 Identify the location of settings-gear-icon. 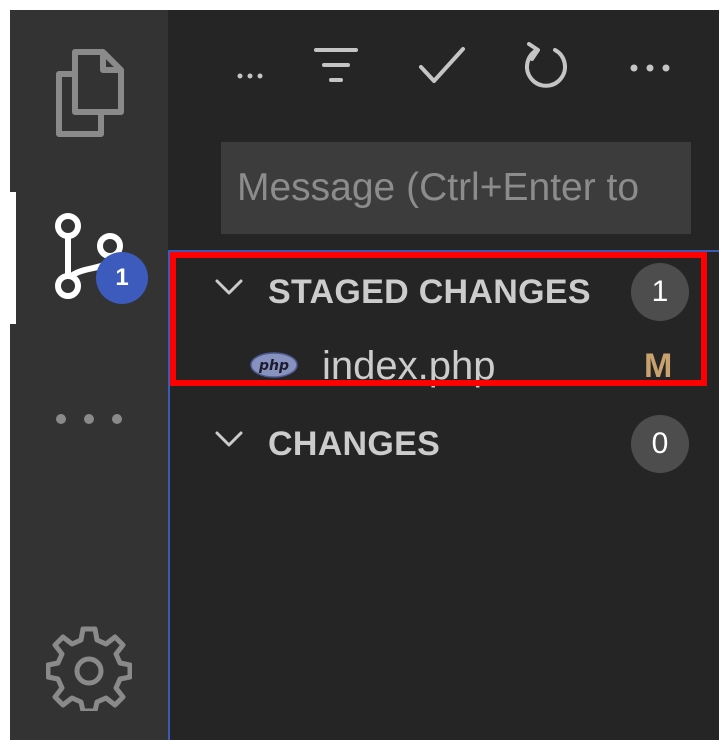
(89, 670).